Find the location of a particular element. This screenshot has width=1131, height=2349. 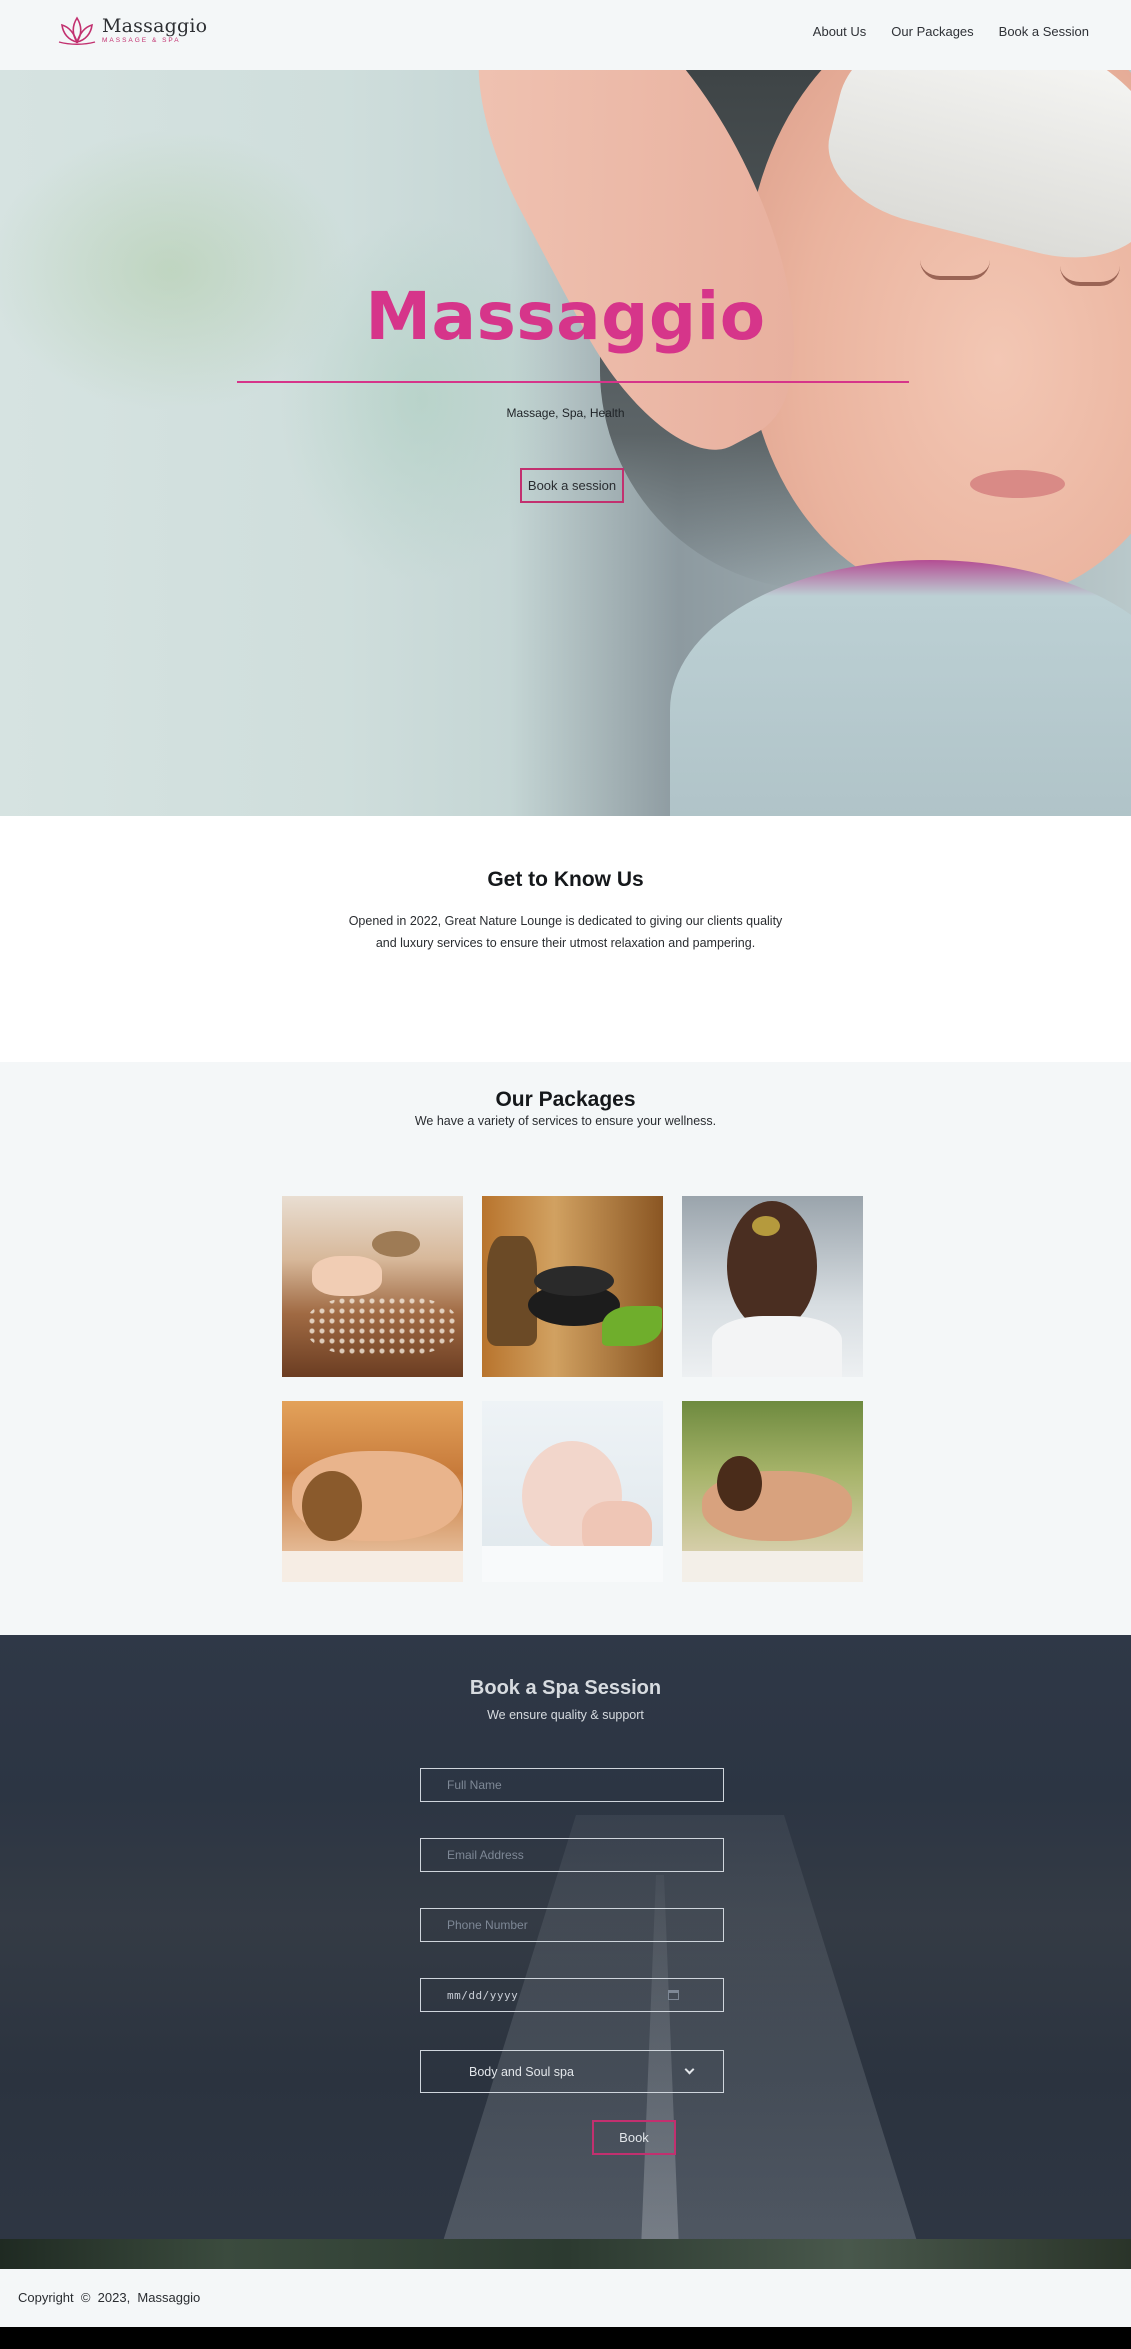

stone-massage-image is located at coordinates (772, 1491).